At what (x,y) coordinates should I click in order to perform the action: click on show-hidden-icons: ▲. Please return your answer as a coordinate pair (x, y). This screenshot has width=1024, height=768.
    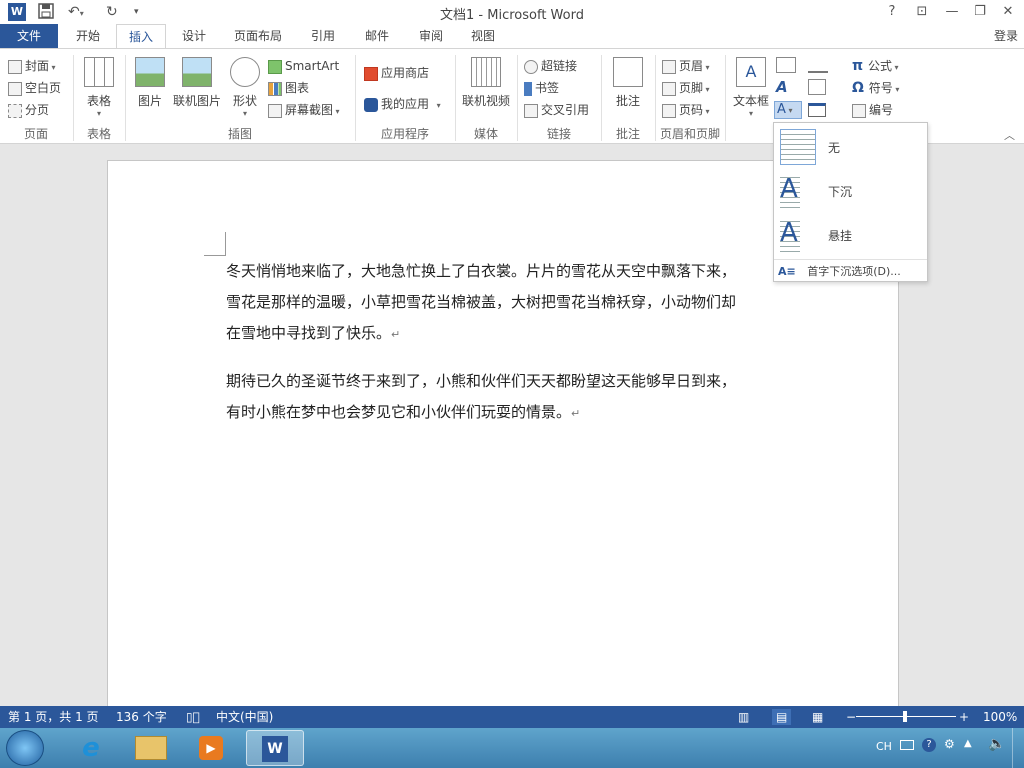
    Looking at the image, I should click on (968, 743).